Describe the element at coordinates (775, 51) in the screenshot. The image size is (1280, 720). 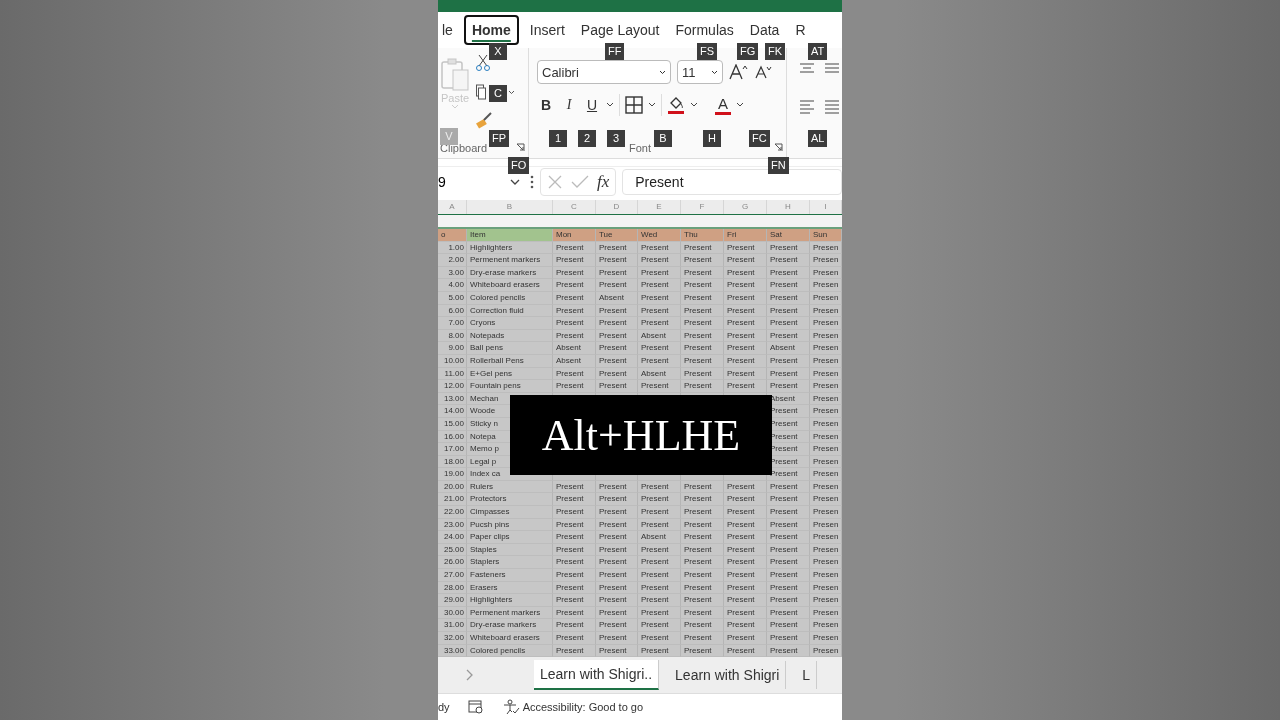
I see `key-tip: FK` at that location.